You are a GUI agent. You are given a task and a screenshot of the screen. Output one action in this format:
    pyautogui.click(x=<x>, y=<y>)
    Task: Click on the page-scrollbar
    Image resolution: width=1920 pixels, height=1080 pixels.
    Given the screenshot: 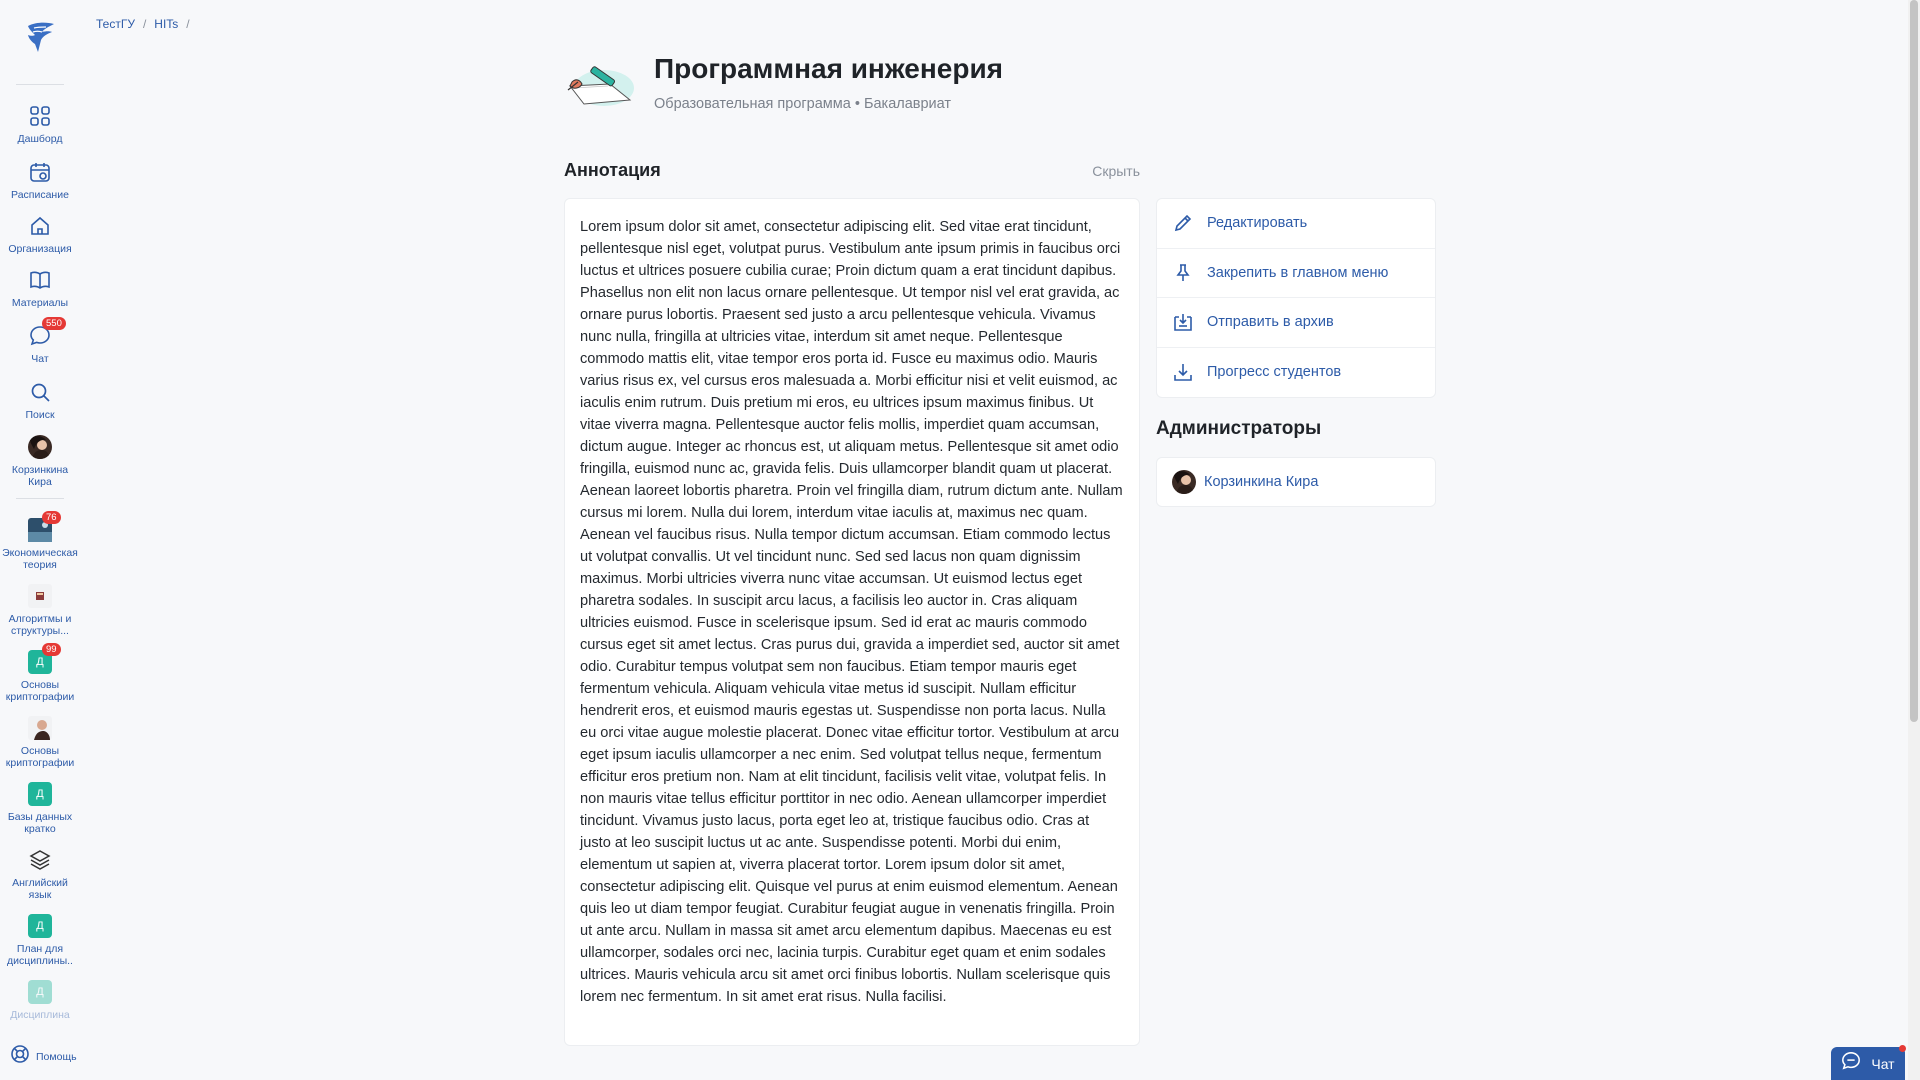 What is the action you would take?
    pyautogui.click(x=1914, y=540)
    